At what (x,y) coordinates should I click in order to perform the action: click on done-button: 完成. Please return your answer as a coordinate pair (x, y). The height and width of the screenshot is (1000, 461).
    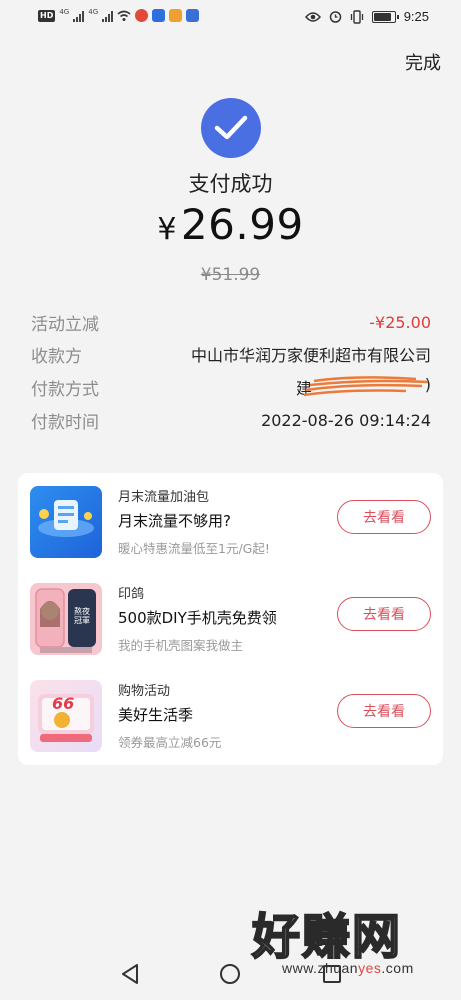
    Looking at the image, I should click on (423, 62).